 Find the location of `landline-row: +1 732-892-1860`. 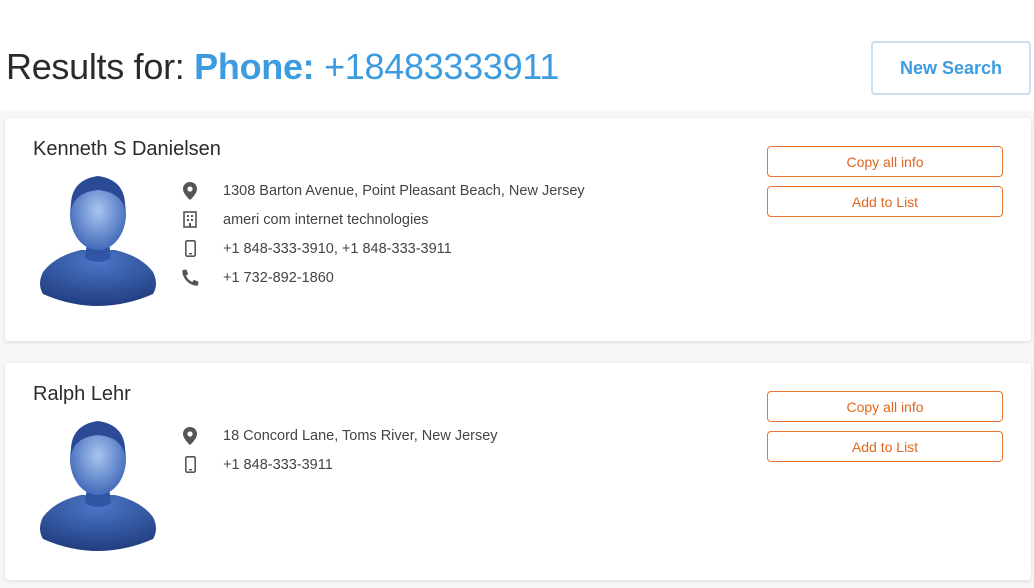

landline-row: +1 732-892-1860 is located at coordinates (383, 277).